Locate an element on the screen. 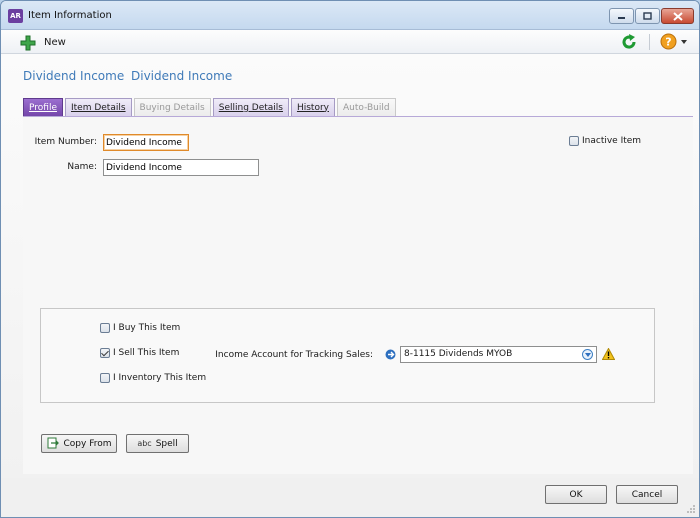 Image resolution: width=700 pixels, height=518 pixels. income-account-value: 8-1115 Dividends MYOB is located at coordinates (458, 354).